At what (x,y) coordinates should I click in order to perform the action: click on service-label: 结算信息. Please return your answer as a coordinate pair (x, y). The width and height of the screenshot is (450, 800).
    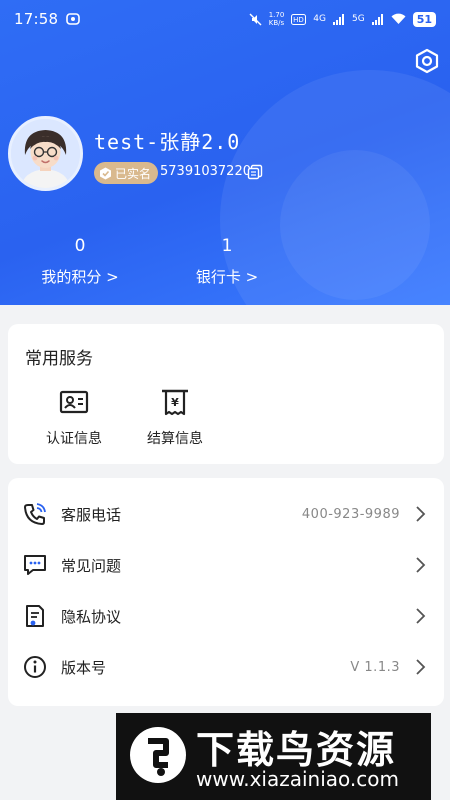
    Looking at the image, I should click on (175, 439).